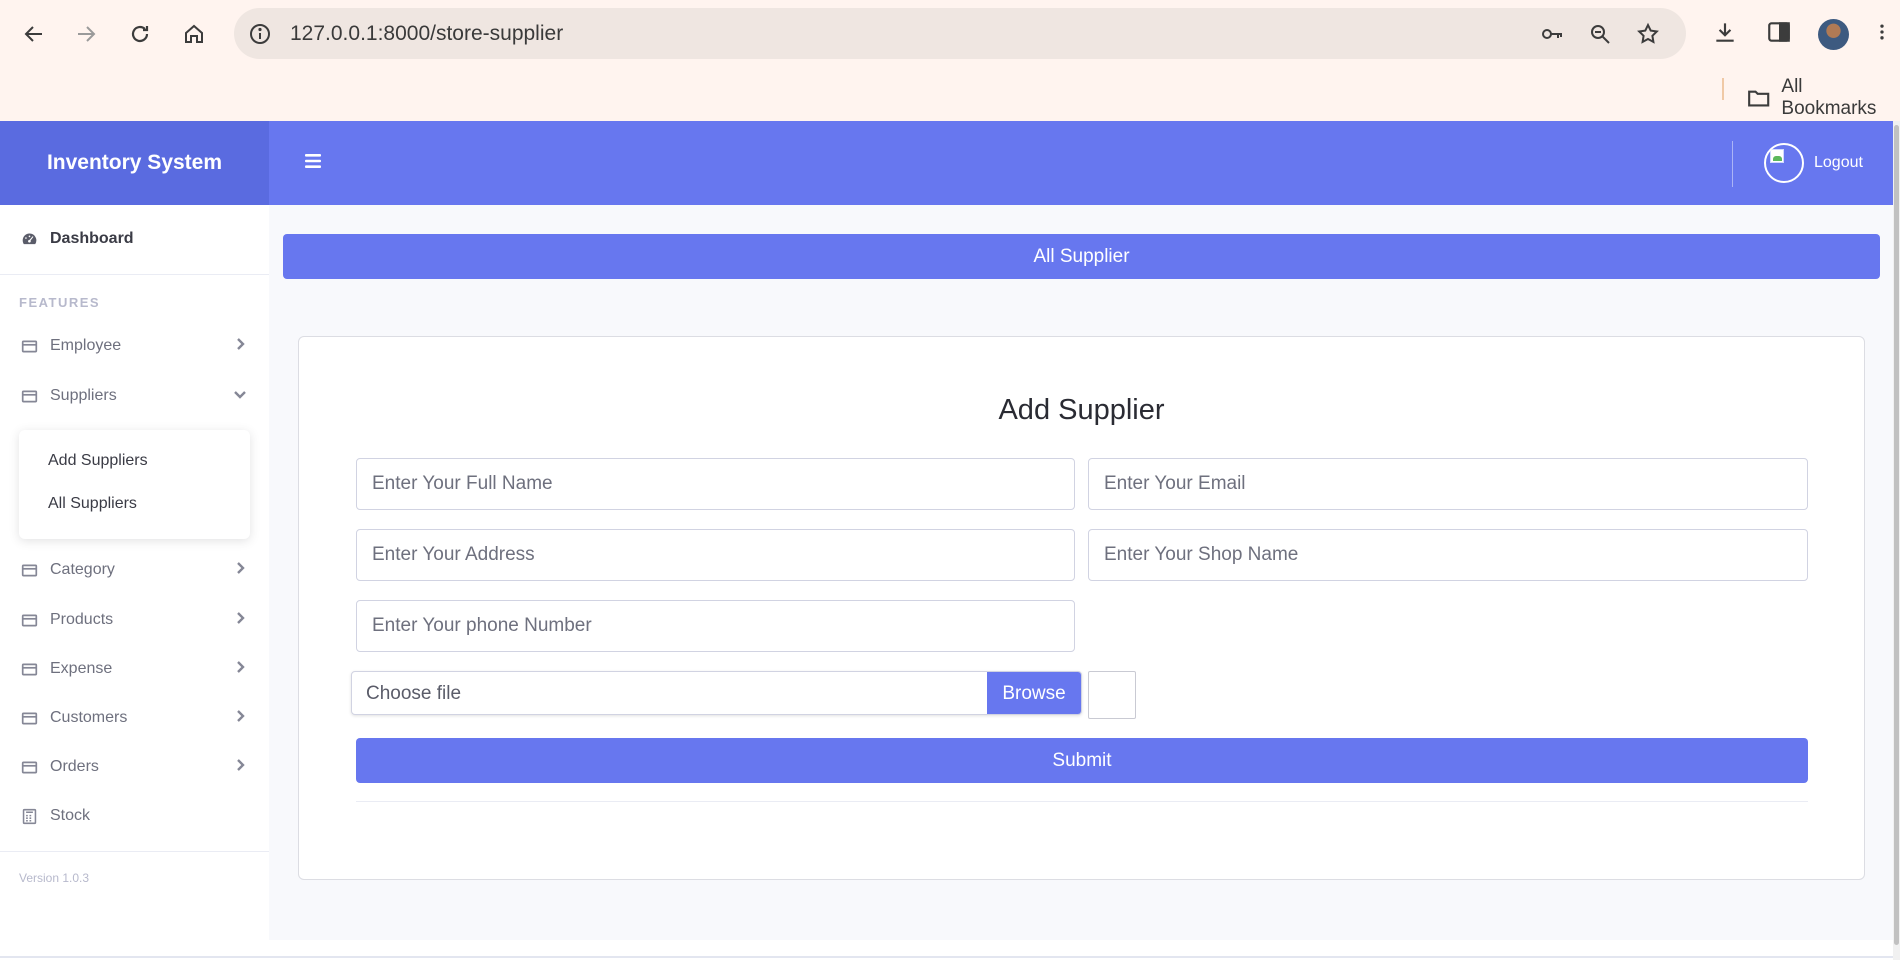 The height and width of the screenshot is (960, 1900). I want to click on sidebar-item-label: Employee, so click(86, 345).